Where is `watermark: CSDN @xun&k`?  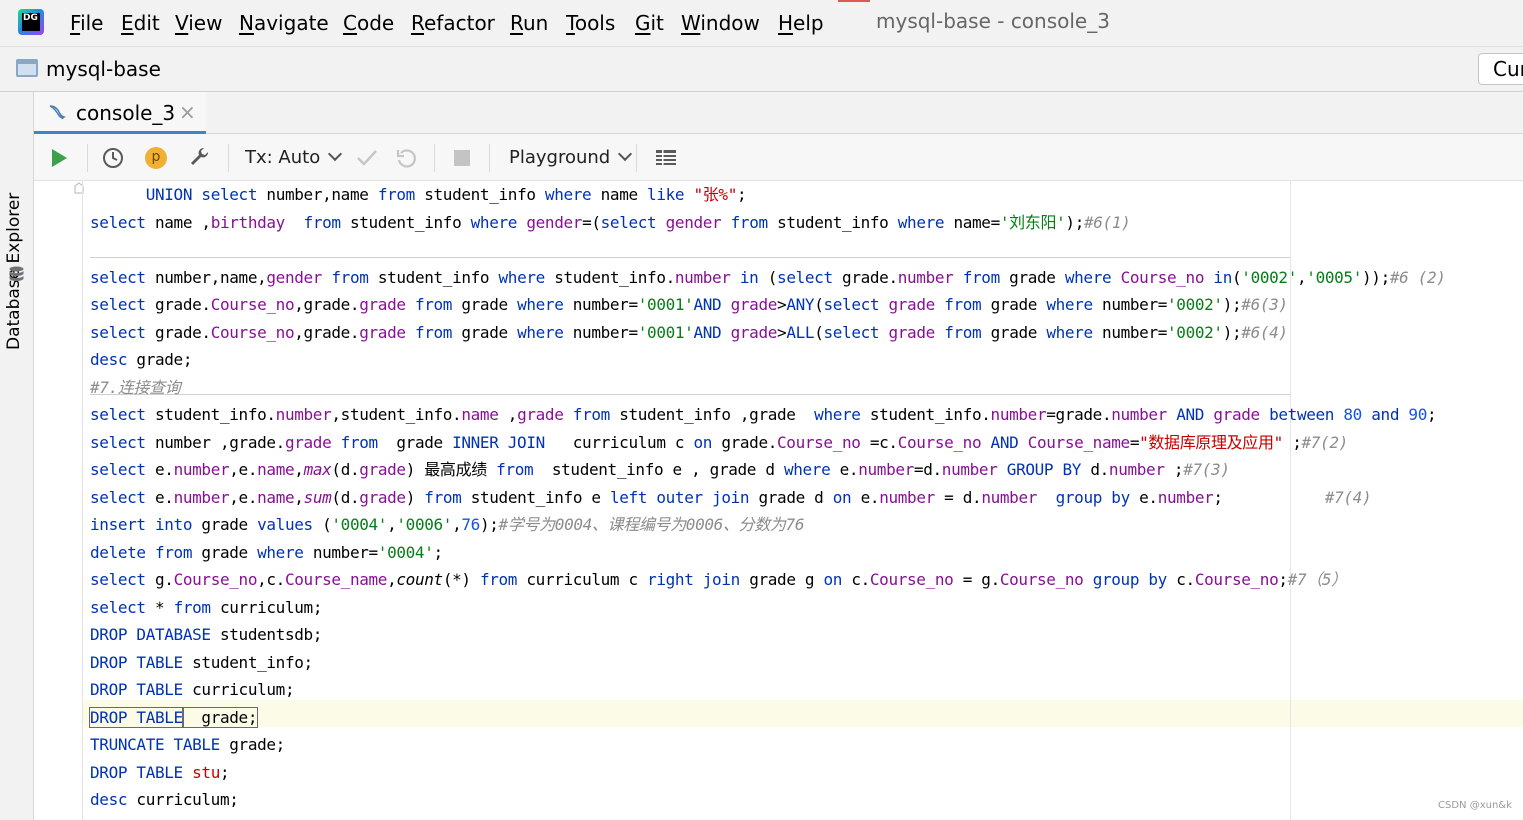 watermark: CSDN @xun&k is located at coordinates (1475, 805).